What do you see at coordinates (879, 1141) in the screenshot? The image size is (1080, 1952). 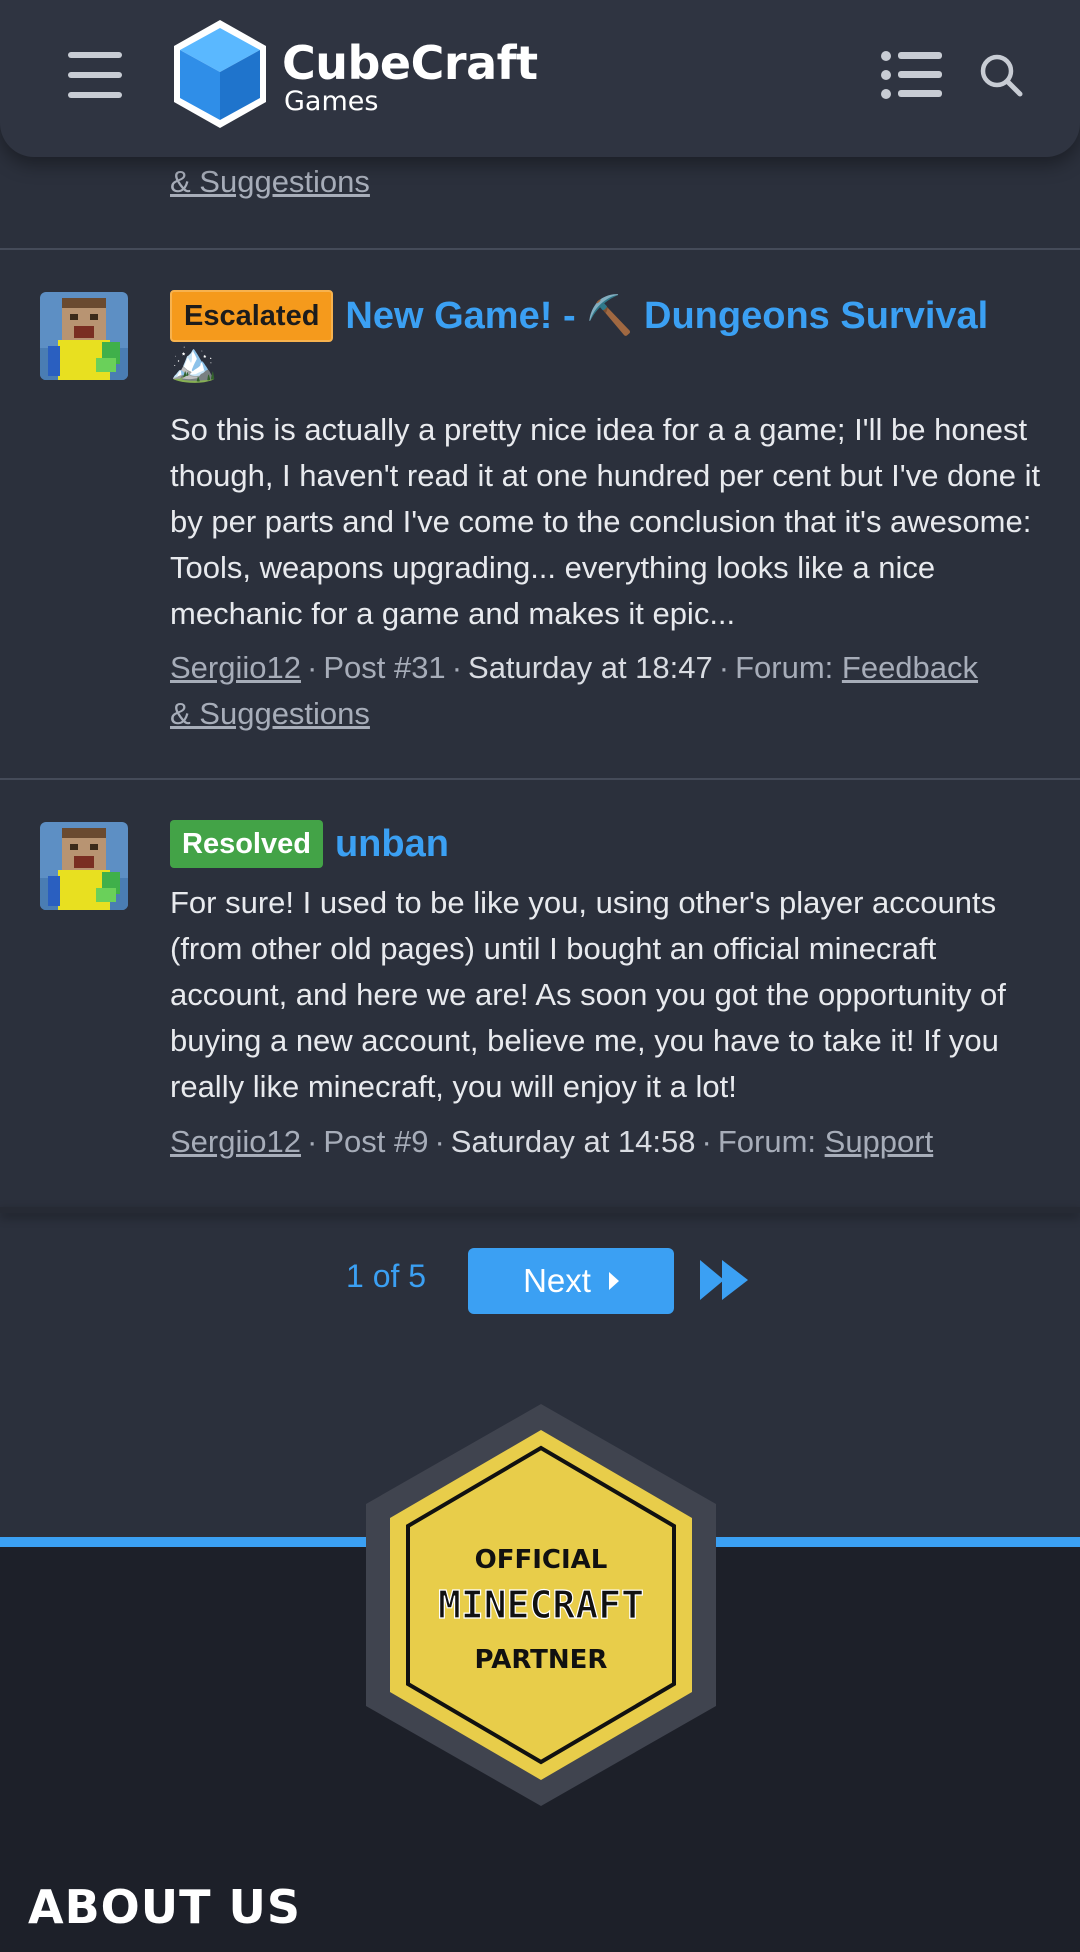 I see `forum-link: Support` at bounding box center [879, 1141].